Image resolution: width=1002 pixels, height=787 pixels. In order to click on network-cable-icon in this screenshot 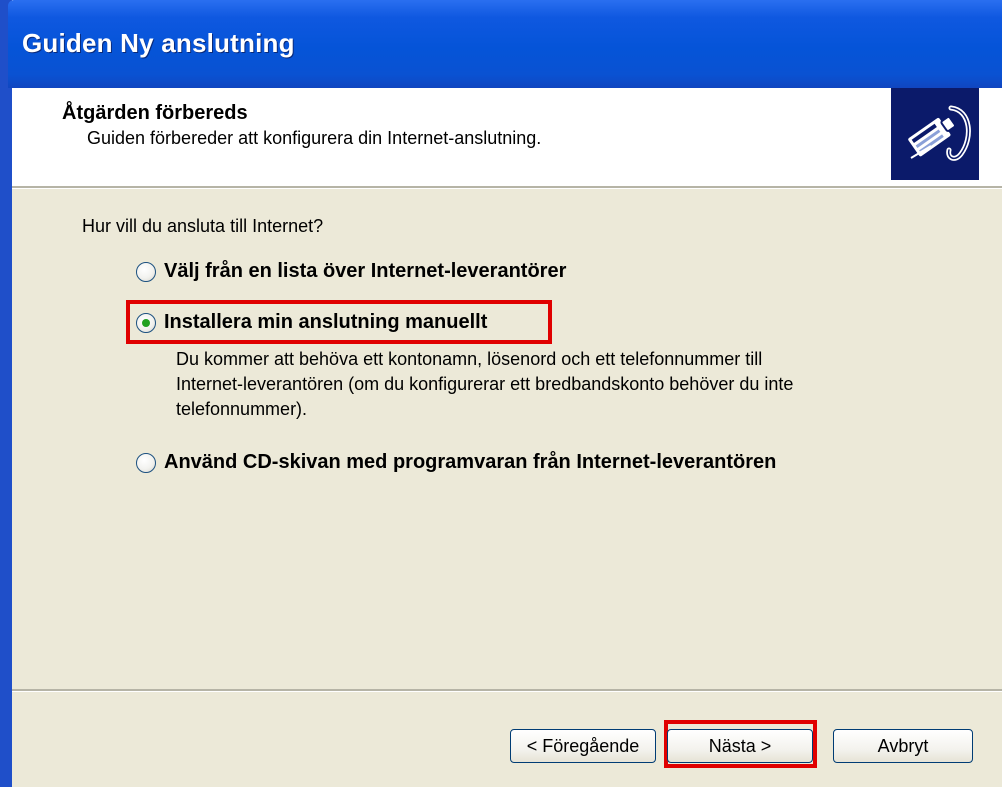, I will do `click(935, 134)`.